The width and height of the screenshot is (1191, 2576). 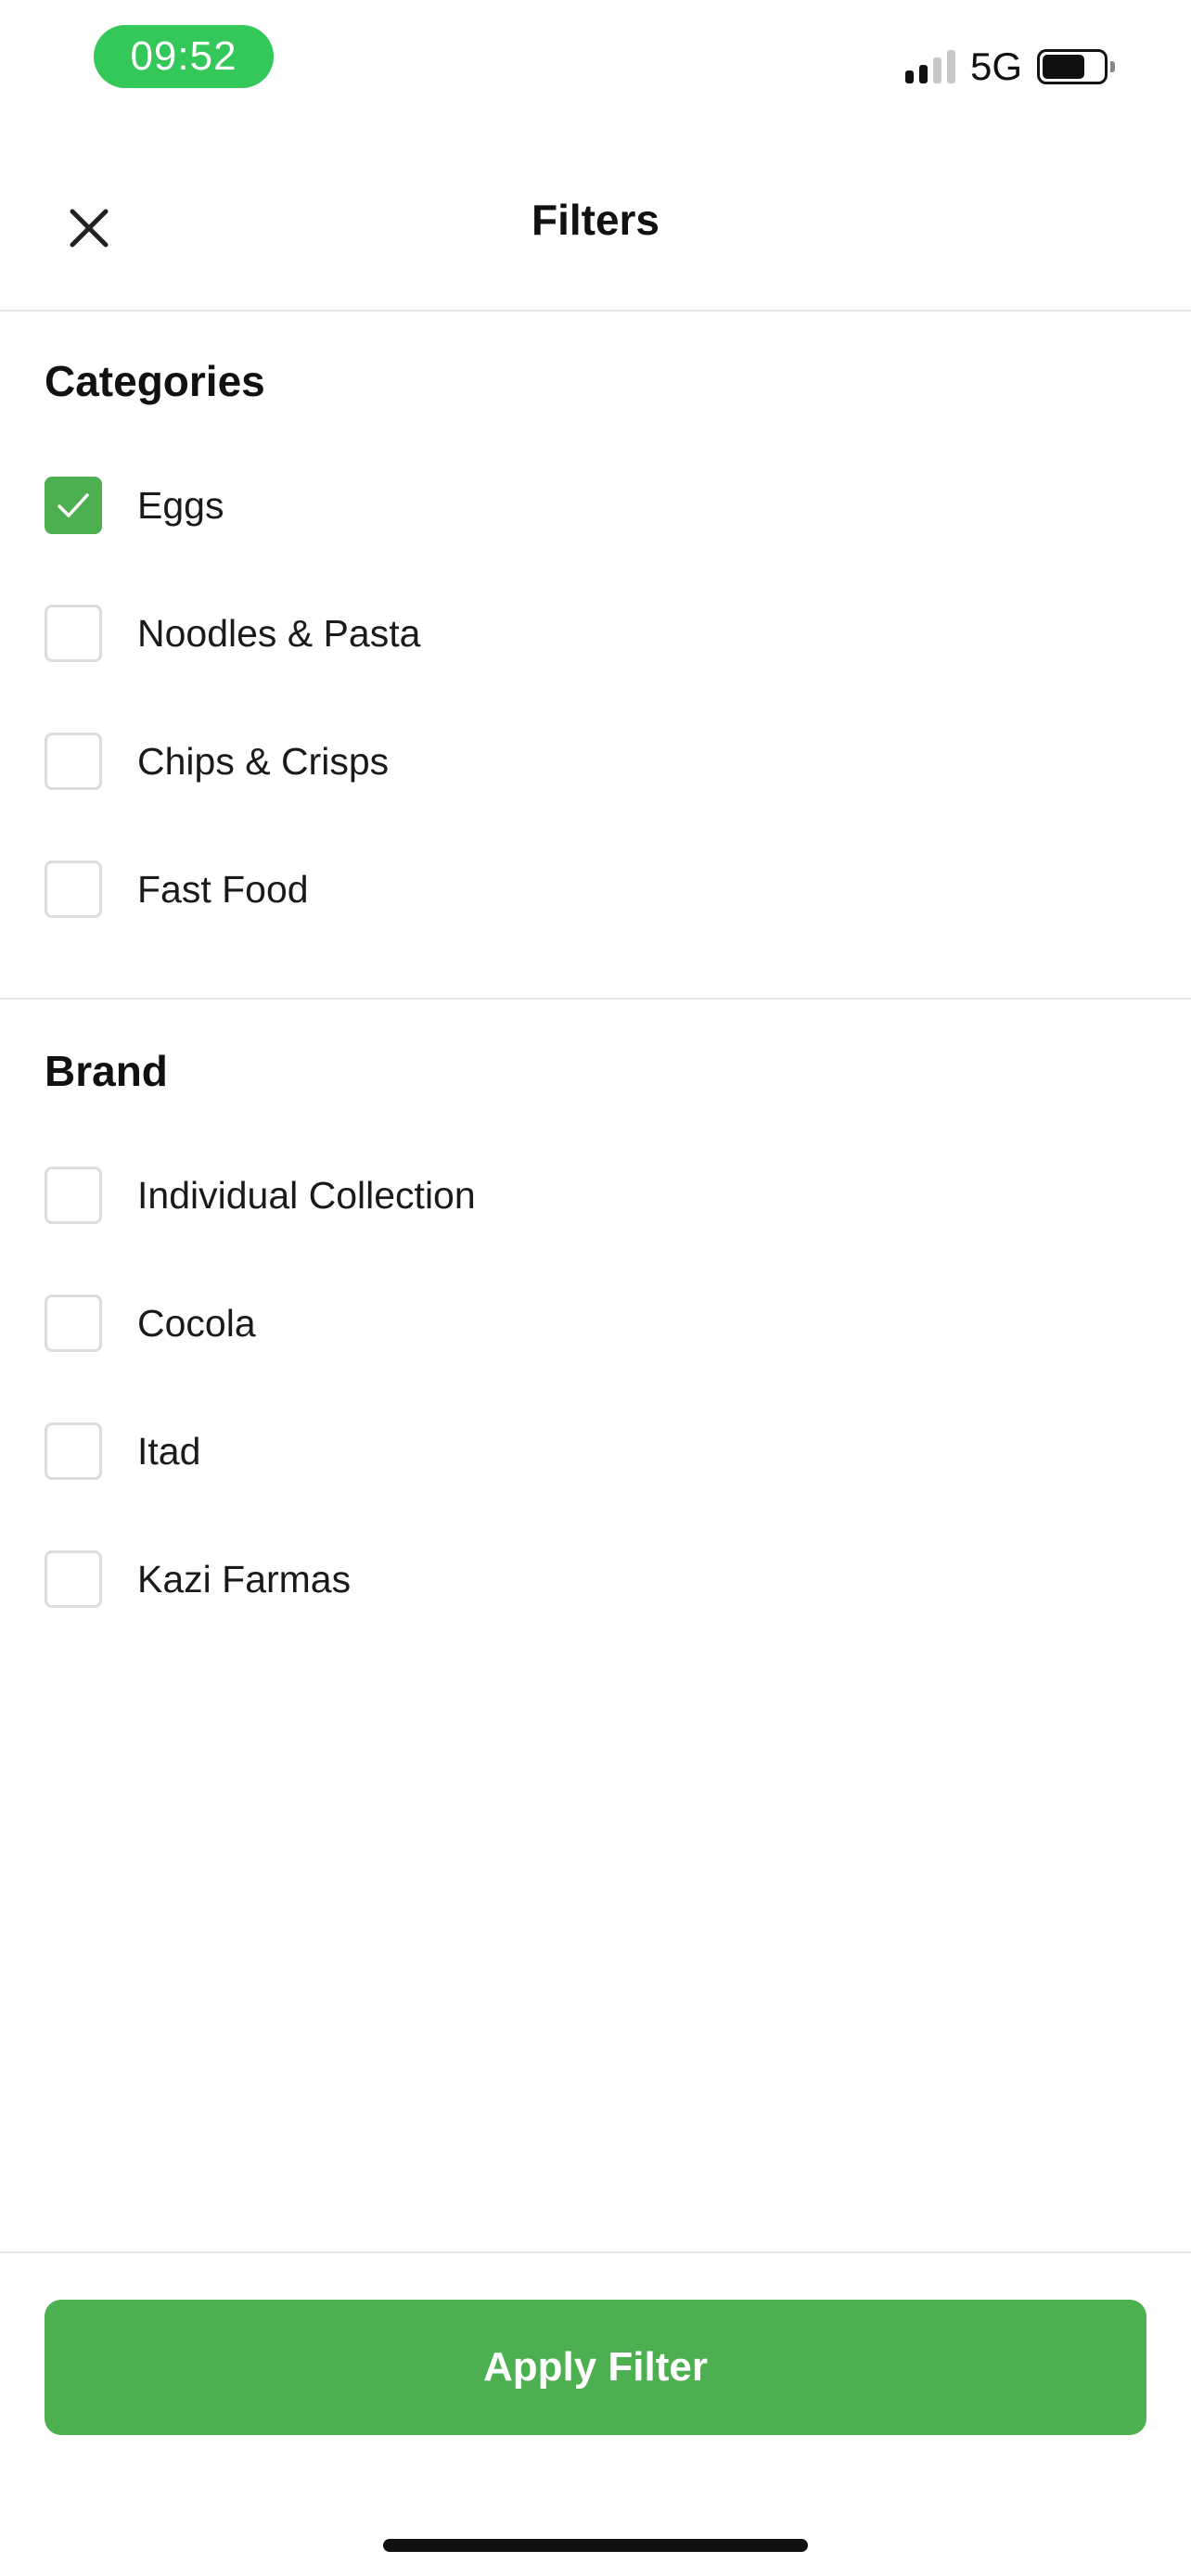 I want to click on categories-heading: Categories, so click(x=155, y=381).